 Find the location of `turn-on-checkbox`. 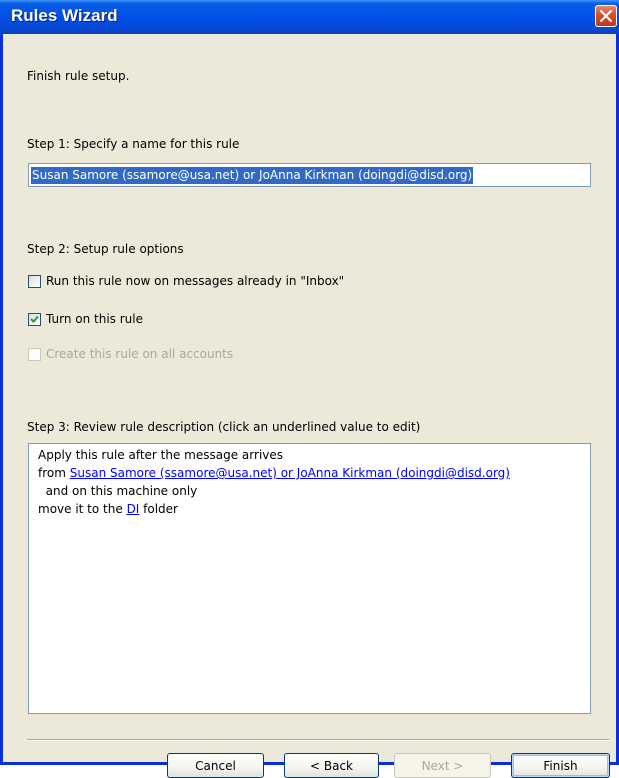

turn-on-checkbox is located at coordinates (34, 319).